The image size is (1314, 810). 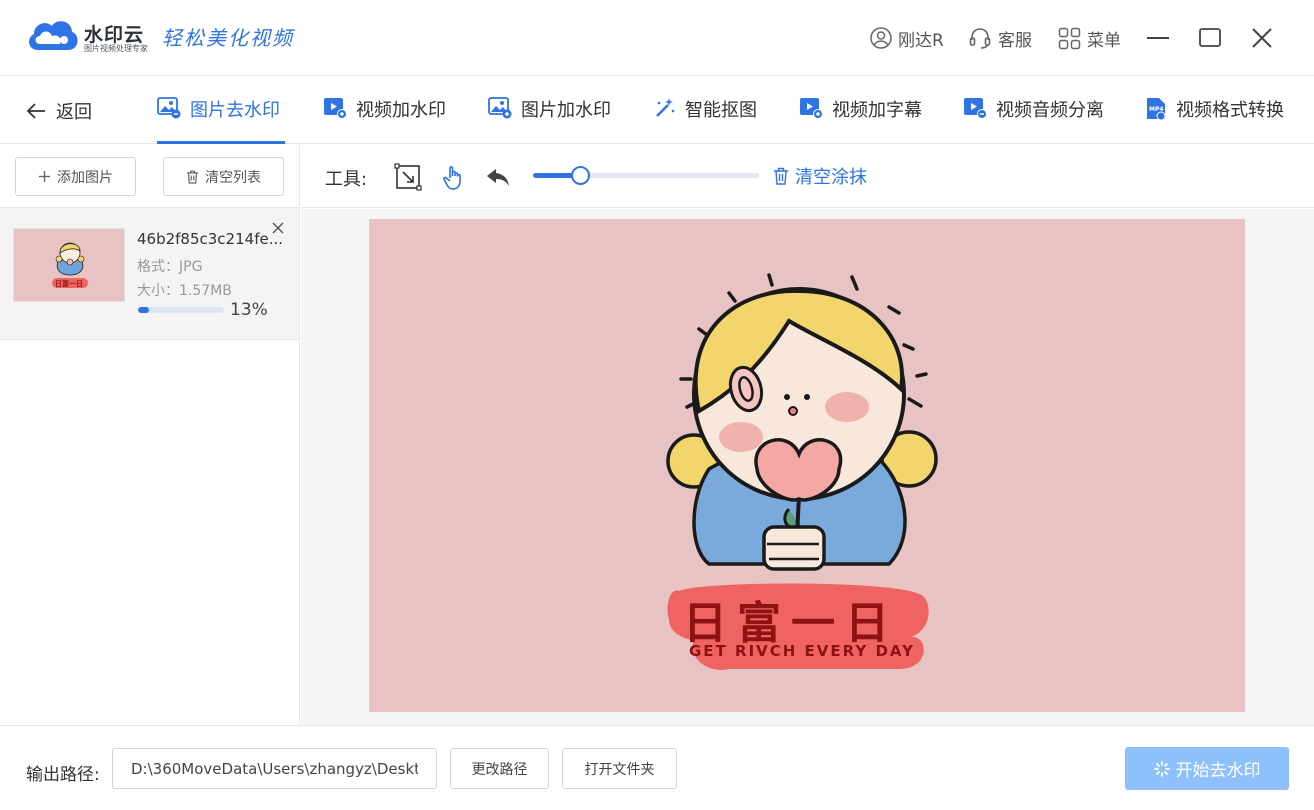 I want to click on tab-image-remove-watermark: 图片去水印, so click(x=221, y=120).